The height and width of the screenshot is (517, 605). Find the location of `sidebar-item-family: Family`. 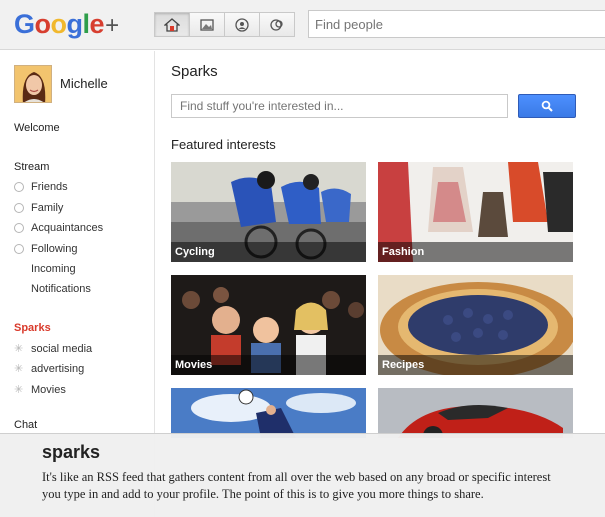

sidebar-item-family: Family is located at coordinates (38, 208).